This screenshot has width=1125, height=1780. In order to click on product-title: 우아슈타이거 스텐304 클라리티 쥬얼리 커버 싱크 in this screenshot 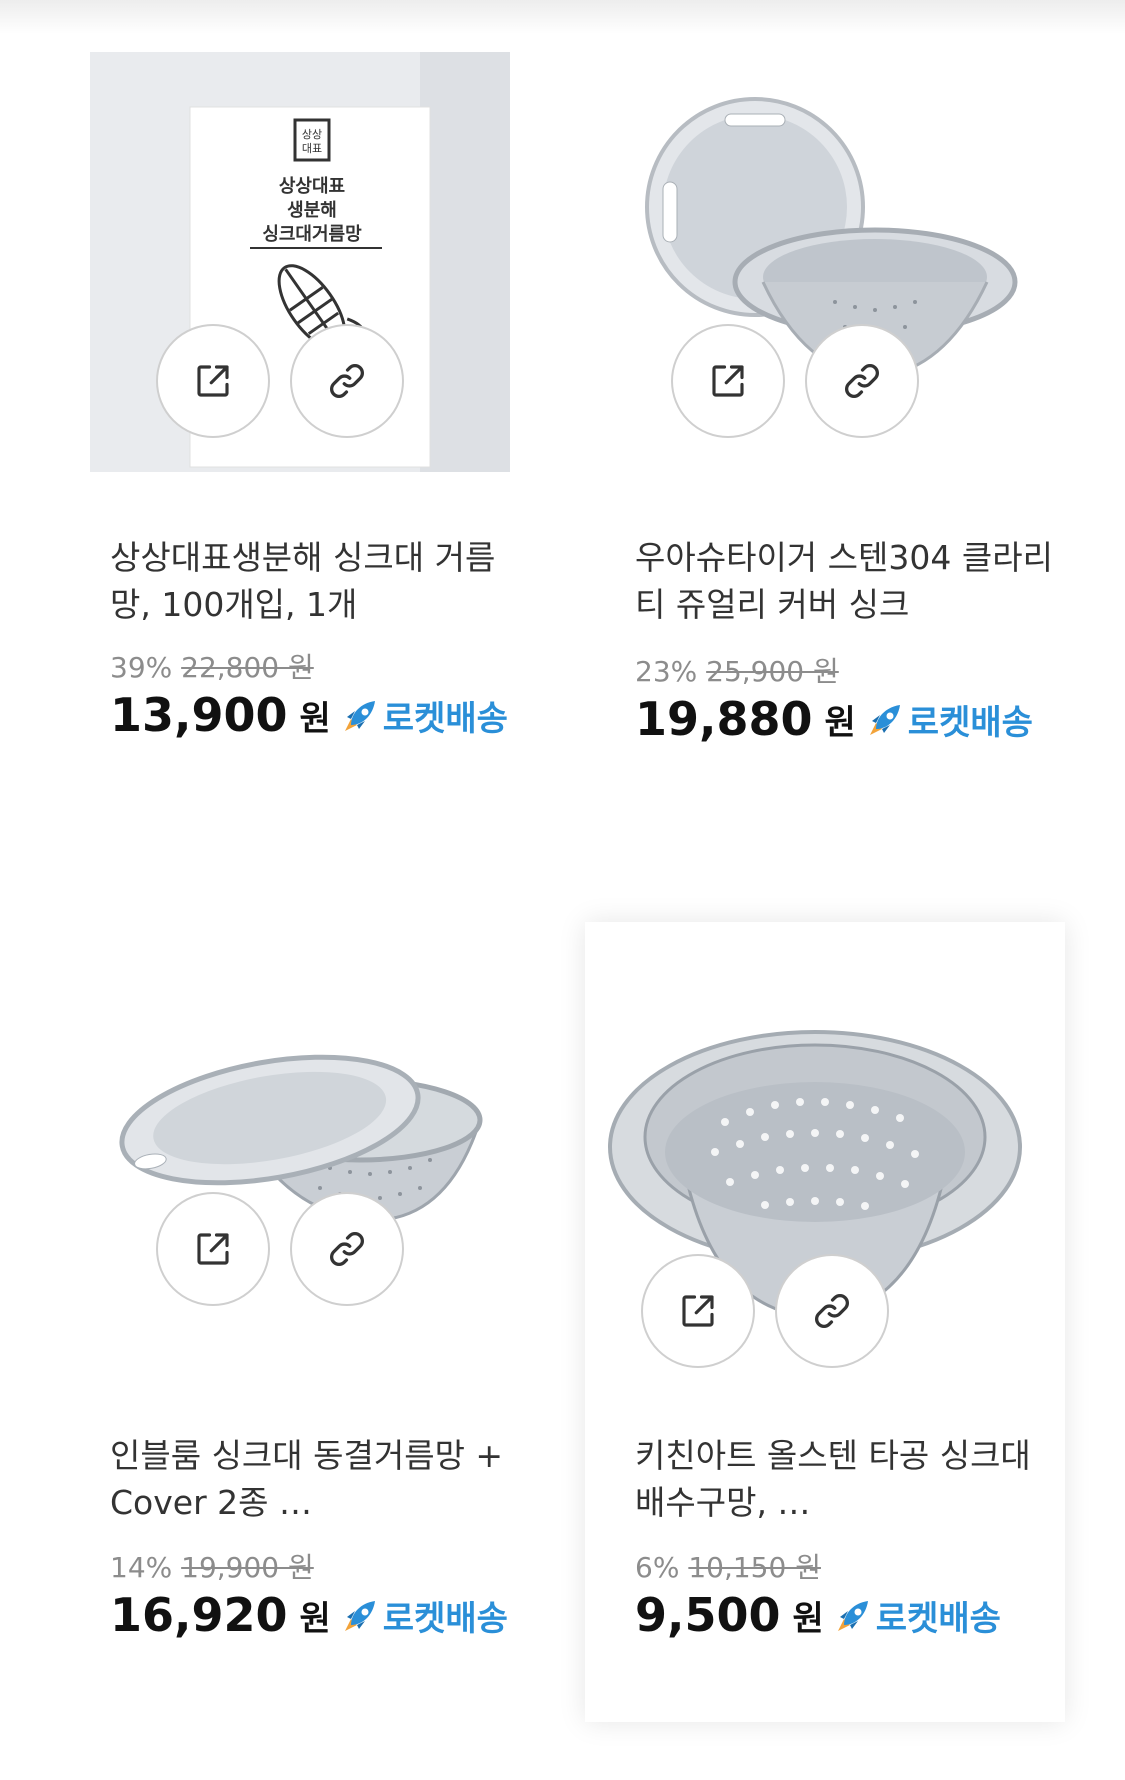, I will do `click(845, 581)`.